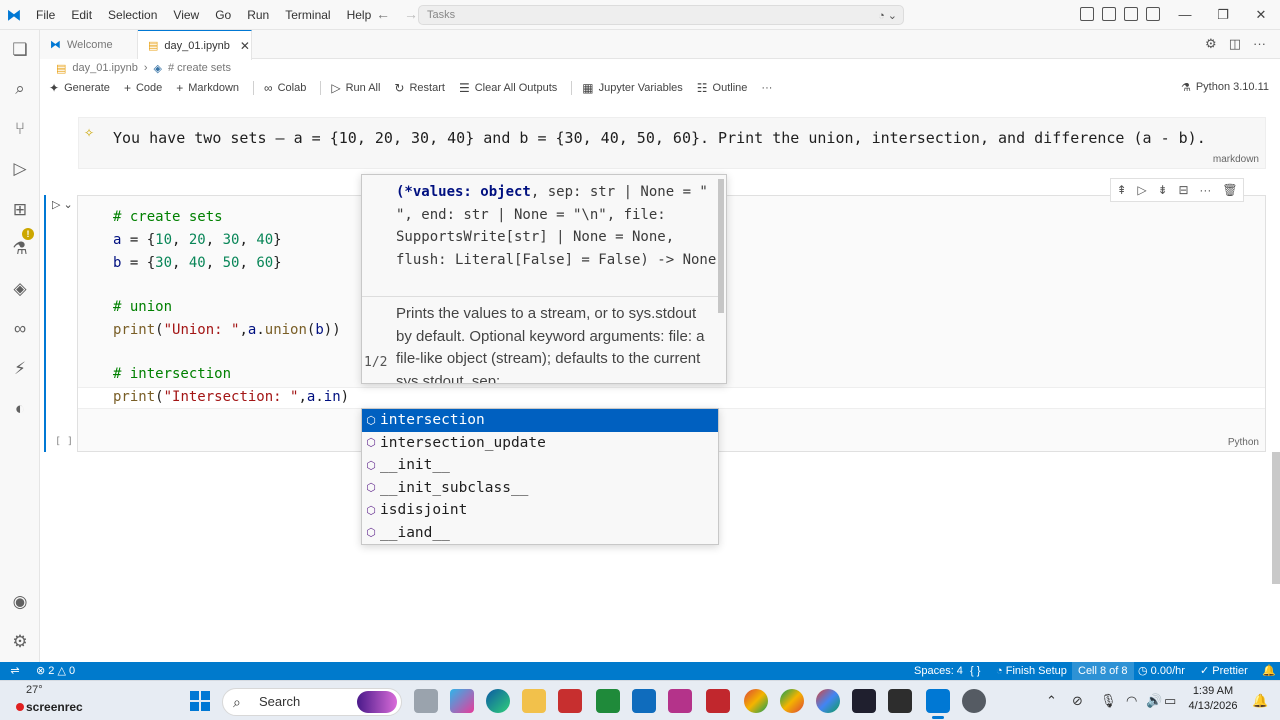 The height and width of the screenshot is (720, 1280). Describe the element at coordinates (307, 15) in the screenshot. I see `menu-terminal: Terminal` at that location.